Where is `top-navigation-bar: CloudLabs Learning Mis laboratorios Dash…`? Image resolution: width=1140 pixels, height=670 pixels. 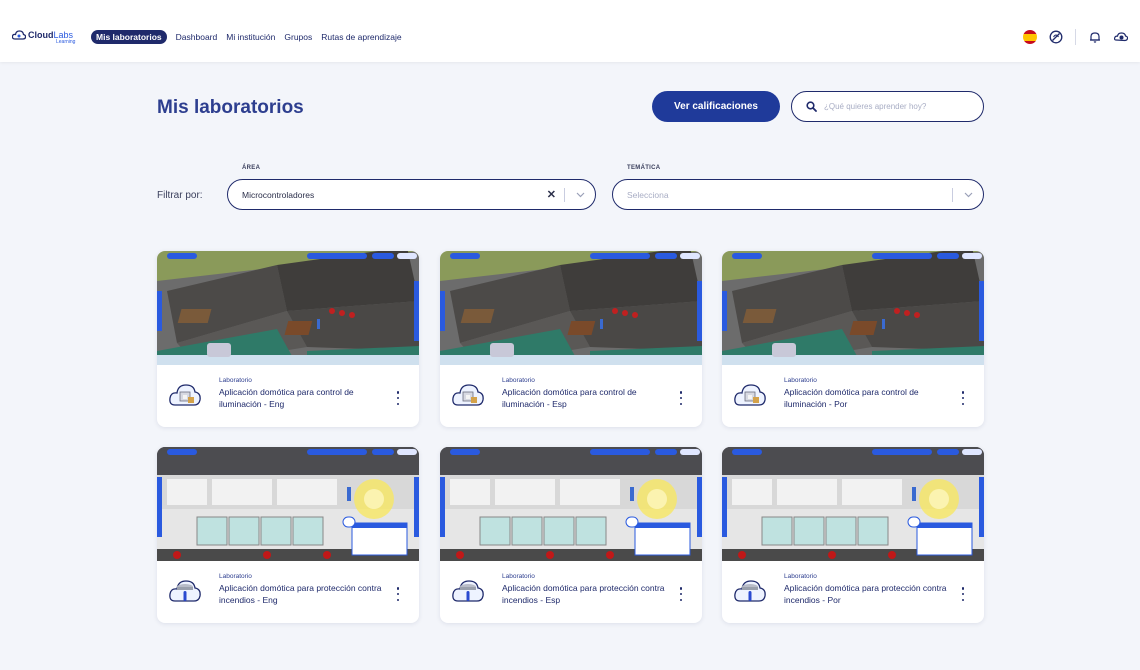
top-navigation-bar: CloudLabs Learning Mis laboratorios Dash… is located at coordinates (570, 31).